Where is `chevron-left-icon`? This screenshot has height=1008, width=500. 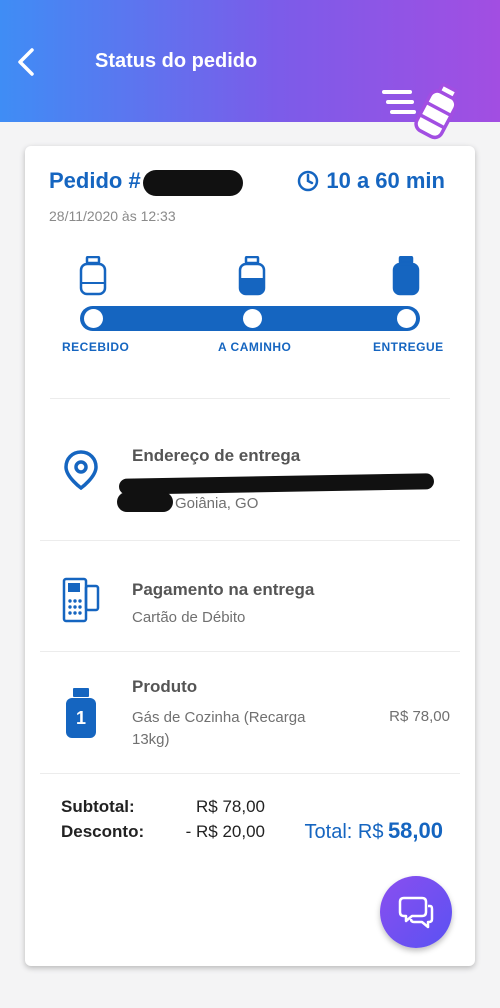
chevron-left-icon is located at coordinates (26, 62).